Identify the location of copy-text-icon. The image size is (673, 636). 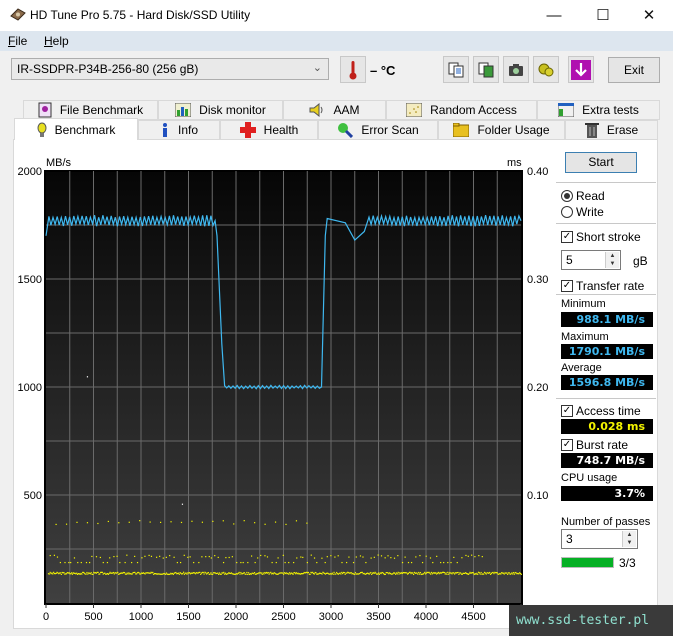
(456, 69).